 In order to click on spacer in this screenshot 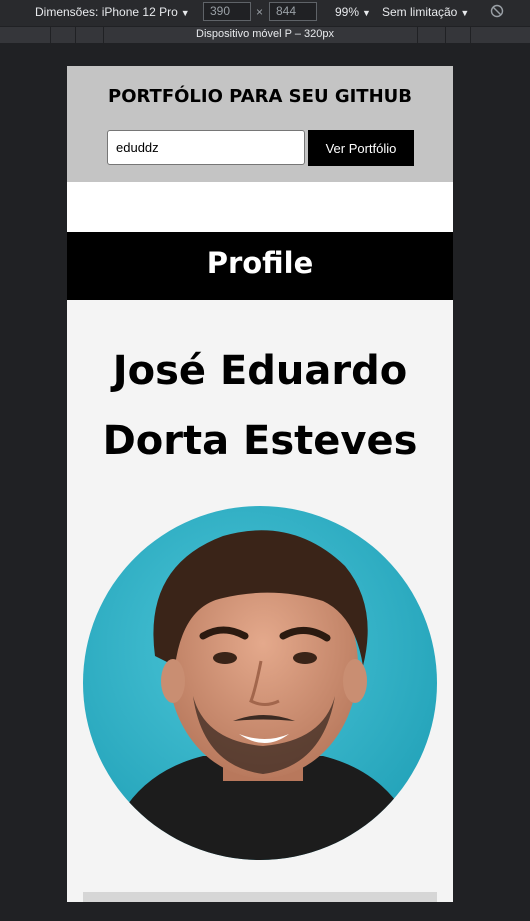, I will do `click(260, 207)`.